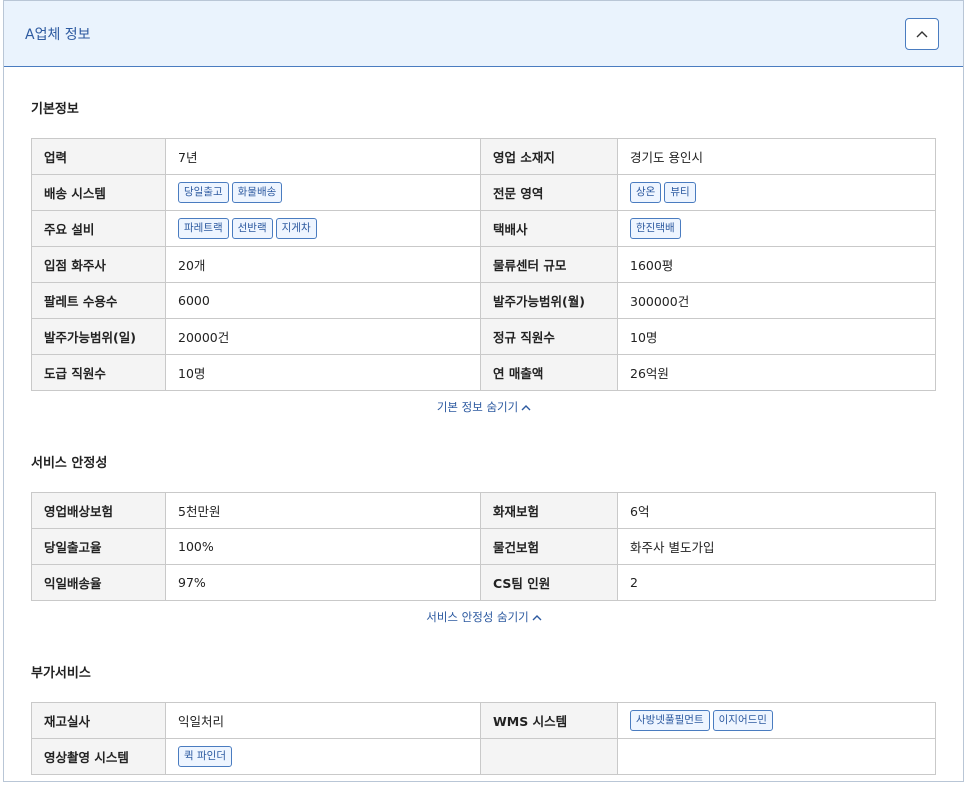 The image size is (968, 789). I want to click on table-row: 도급 직원수 10명 연 매출액 26억원, so click(483, 372).